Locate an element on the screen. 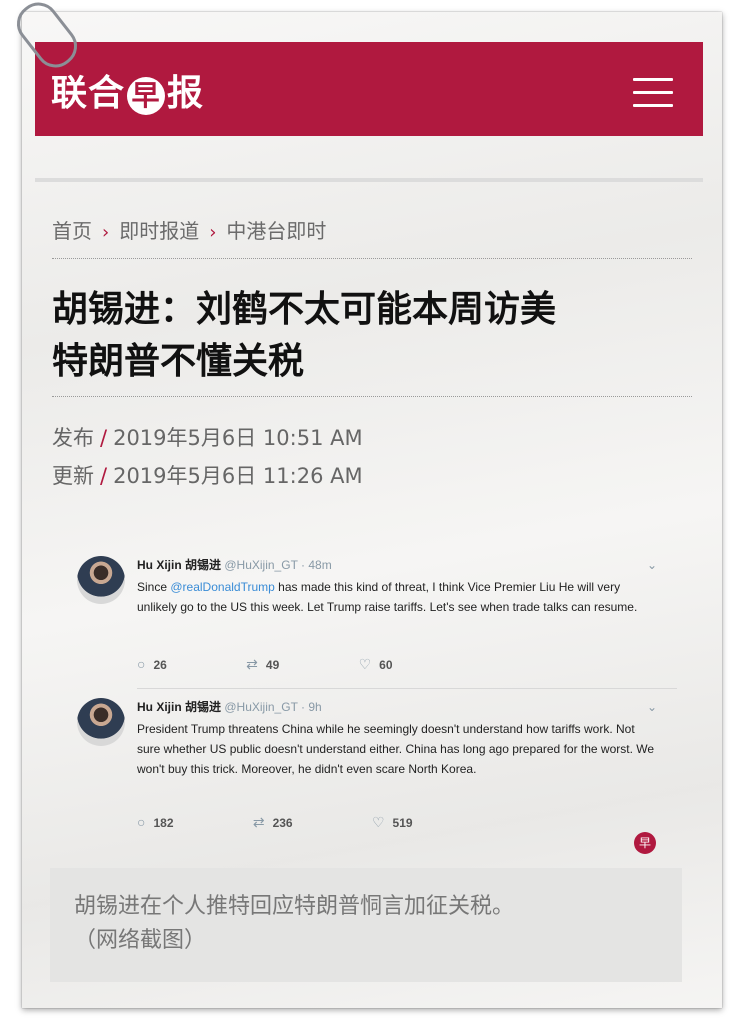 Image resolution: width=739 pixels, height=1024 pixels. breadcrumb-greater-china: 中港台即时 is located at coordinates (276, 231).